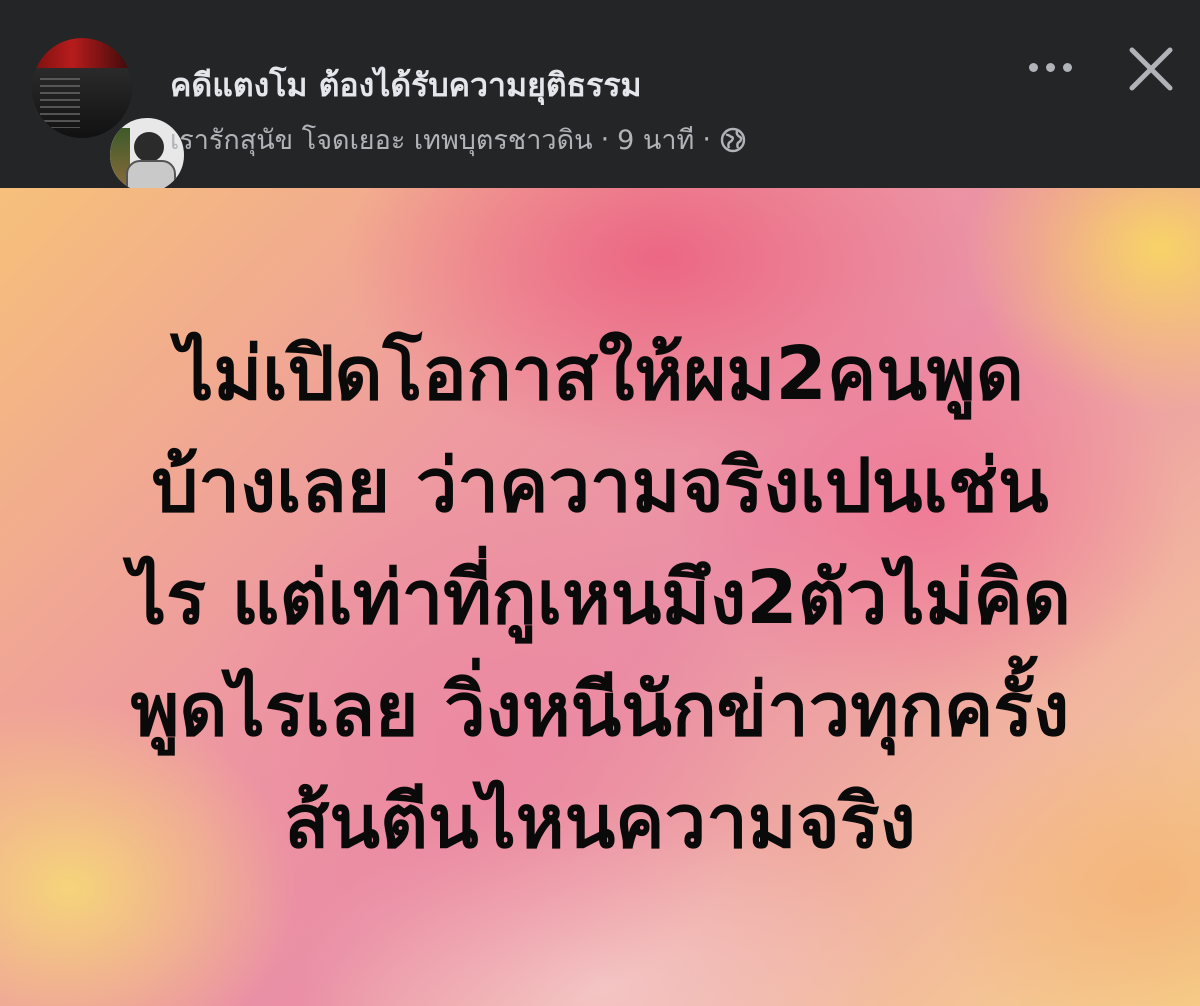 The image size is (1200, 1006). What do you see at coordinates (60, 103) in the screenshot?
I see `avatar-text-lines` at bounding box center [60, 103].